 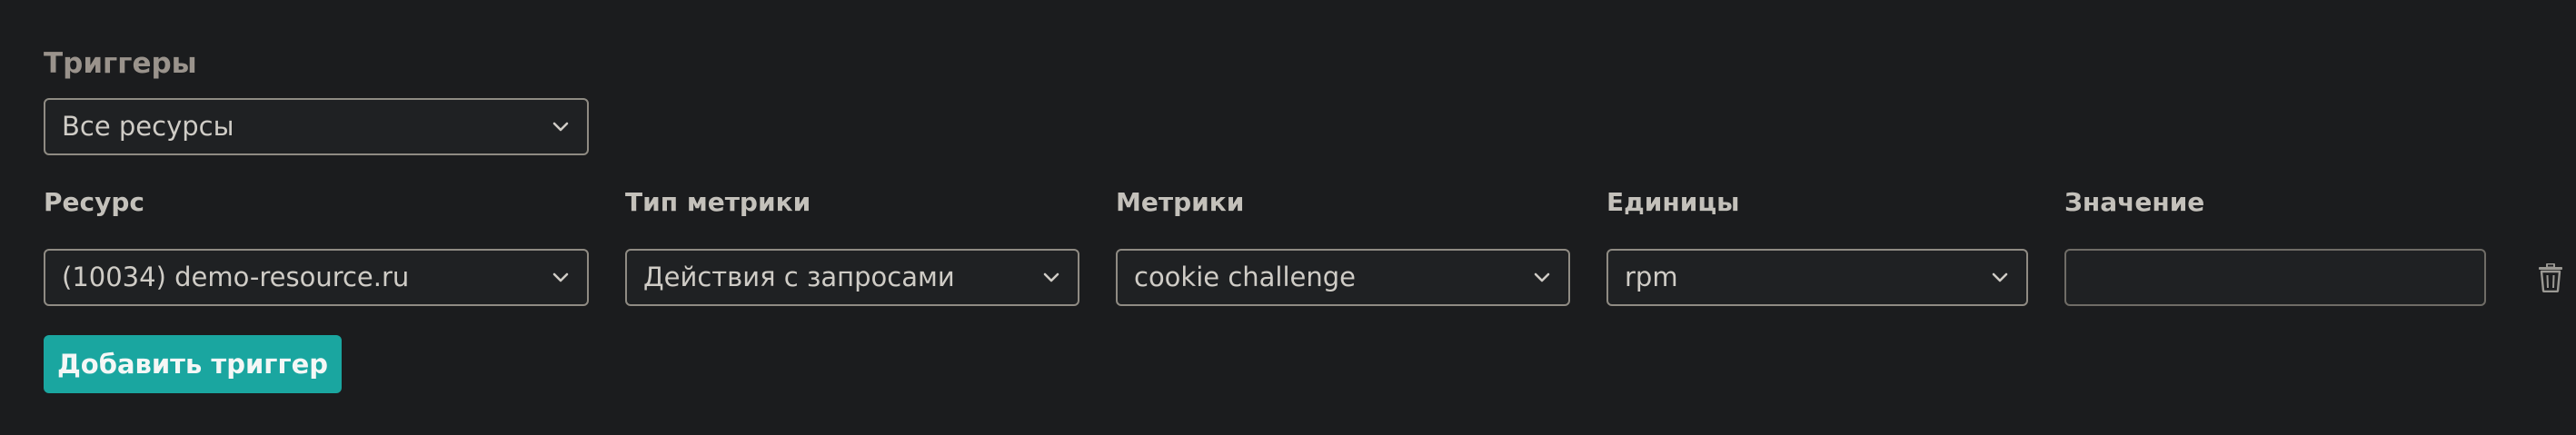 What do you see at coordinates (317, 126) in the screenshot?
I see `resource-filter-select: Все ресурсы` at bounding box center [317, 126].